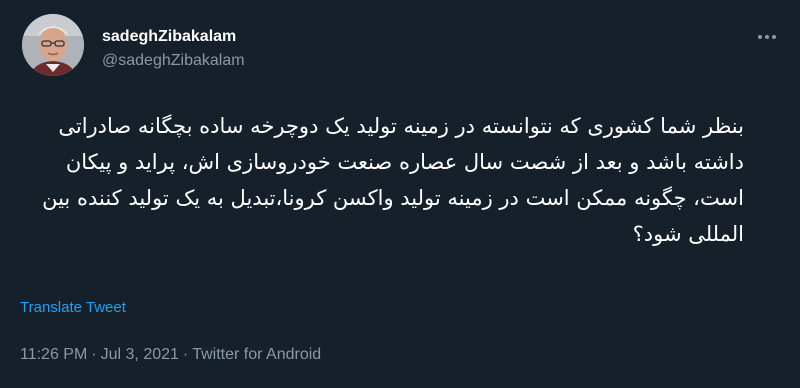 Image resolution: width=800 pixels, height=388 pixels. Describe the element at coordinates (767, 37) in the screenshot. I see `more-options-icon` at that location.